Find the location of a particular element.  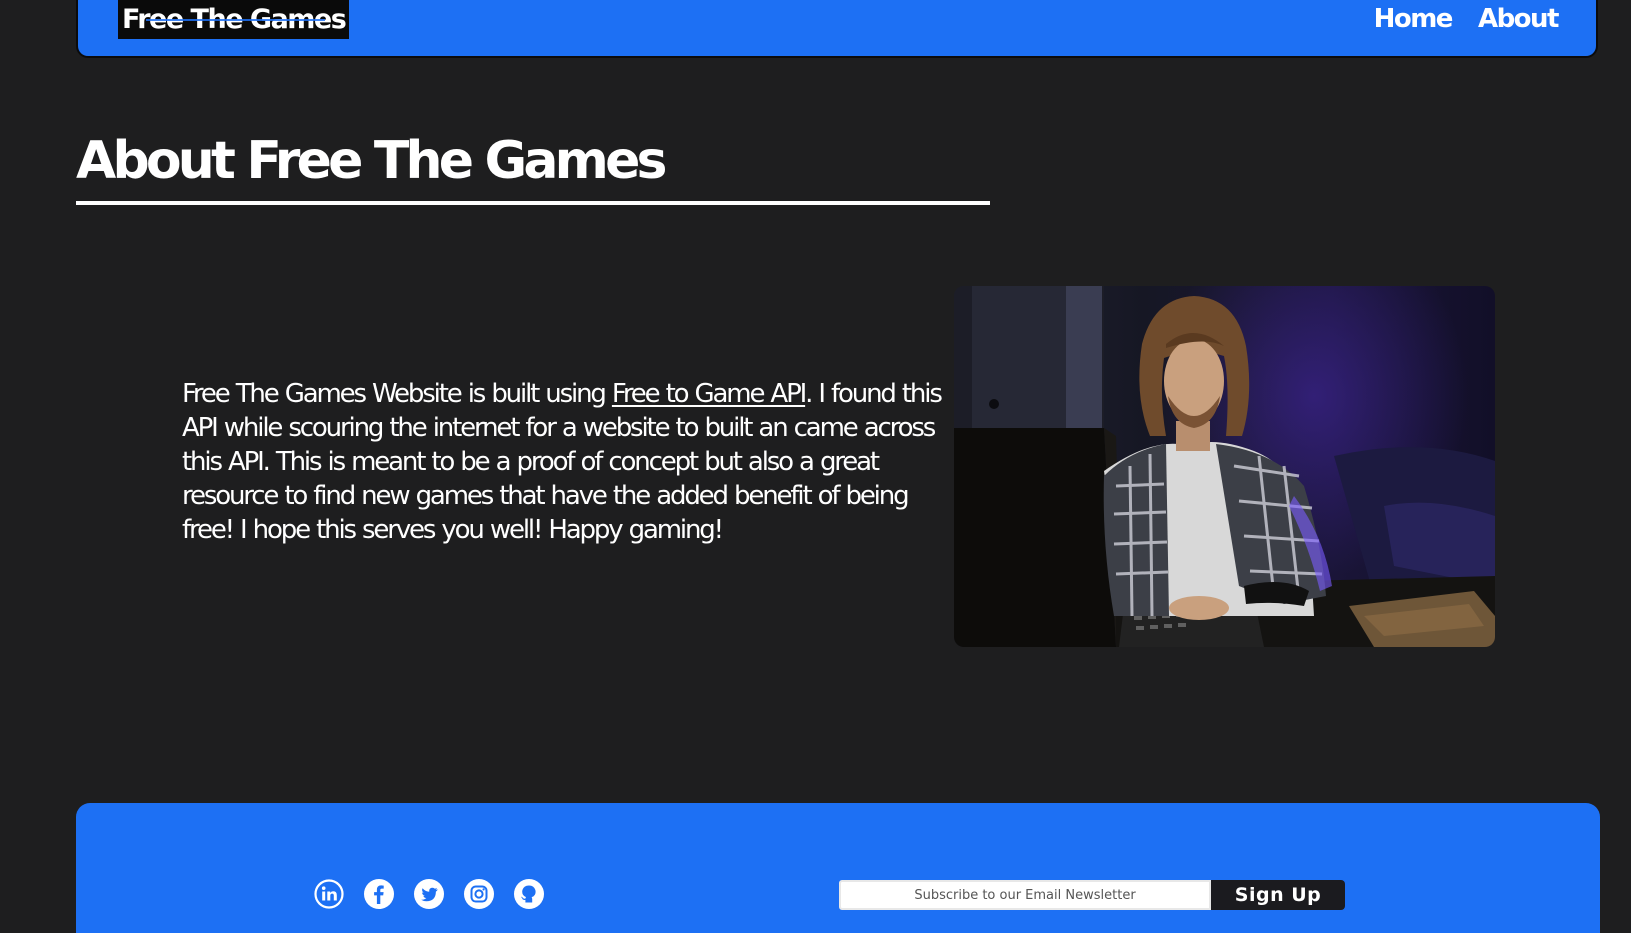

nav-link-home: Home is located at coordinates (1414, 19).